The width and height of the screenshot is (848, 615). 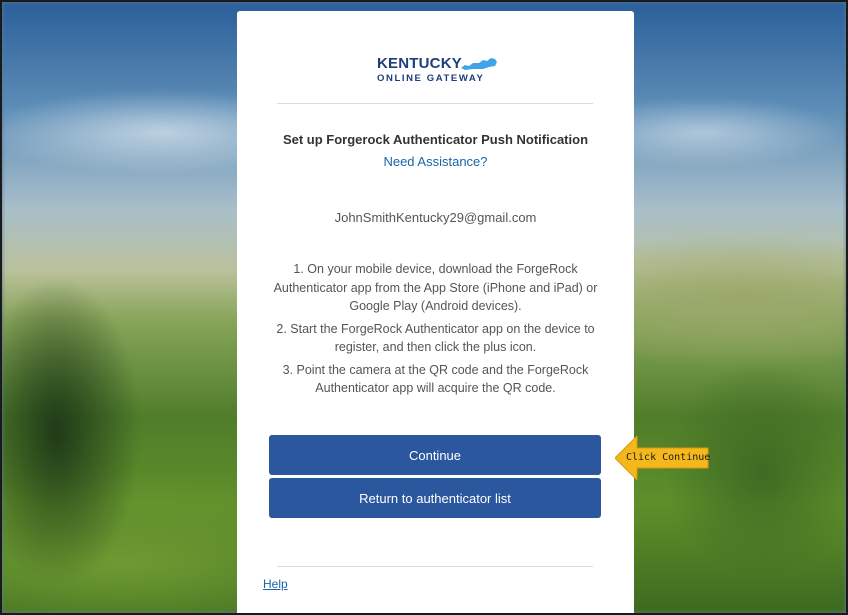 What do you see at coordinates (275, 584) in the screenshot?
I see `help-link: Help` at bounding box center [275, 584].